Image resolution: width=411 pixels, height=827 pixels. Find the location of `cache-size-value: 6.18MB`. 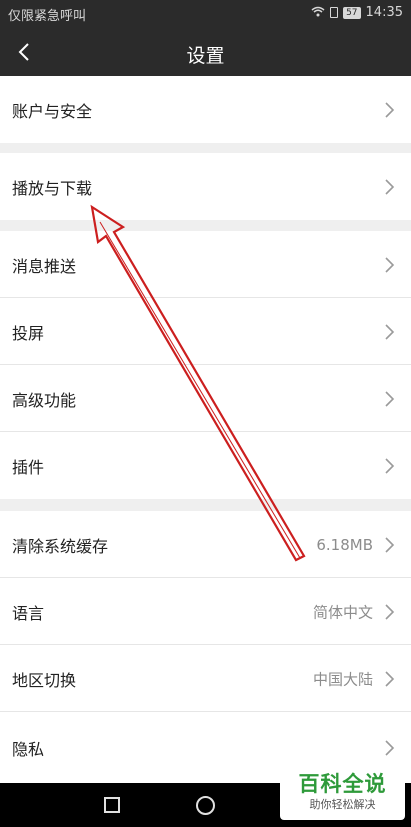

cache-size-value: 6.18MB is located at coordinates (344, 544).